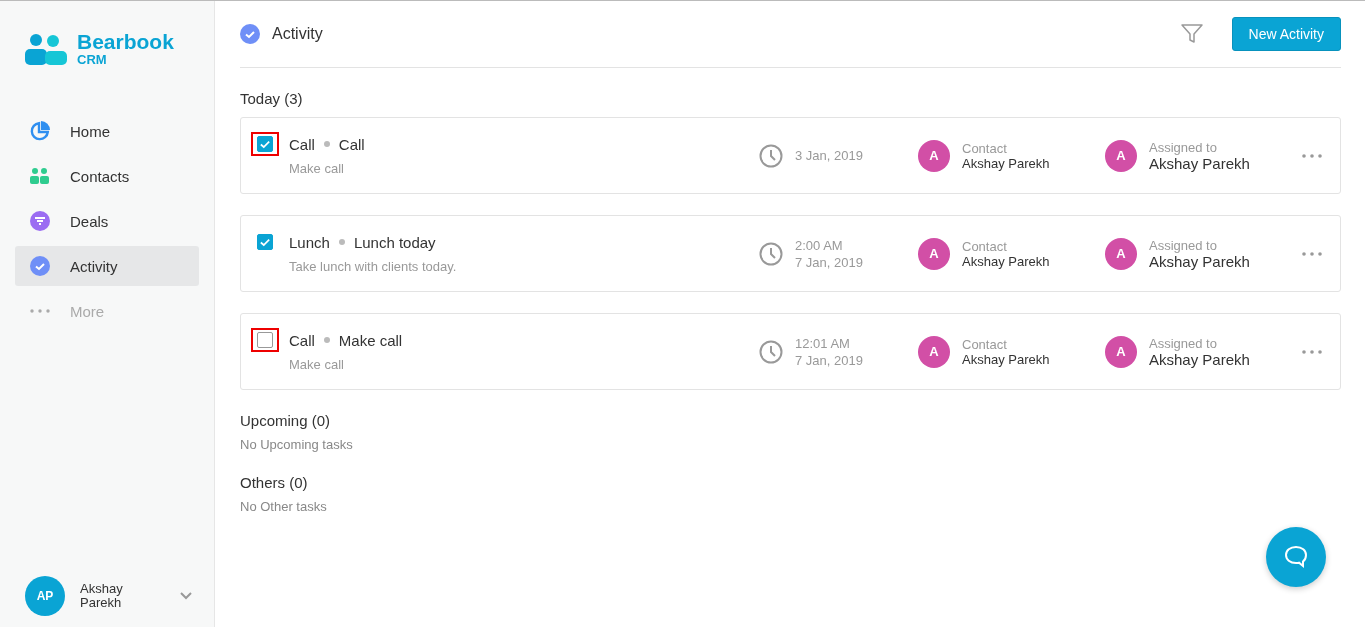 The width and height of the screenshot is (1365, 627). What do you see at coordinates (102, 596) in the screenshot?
I see `user-name: Akshay Parekh` at bounding box center [102, 596].